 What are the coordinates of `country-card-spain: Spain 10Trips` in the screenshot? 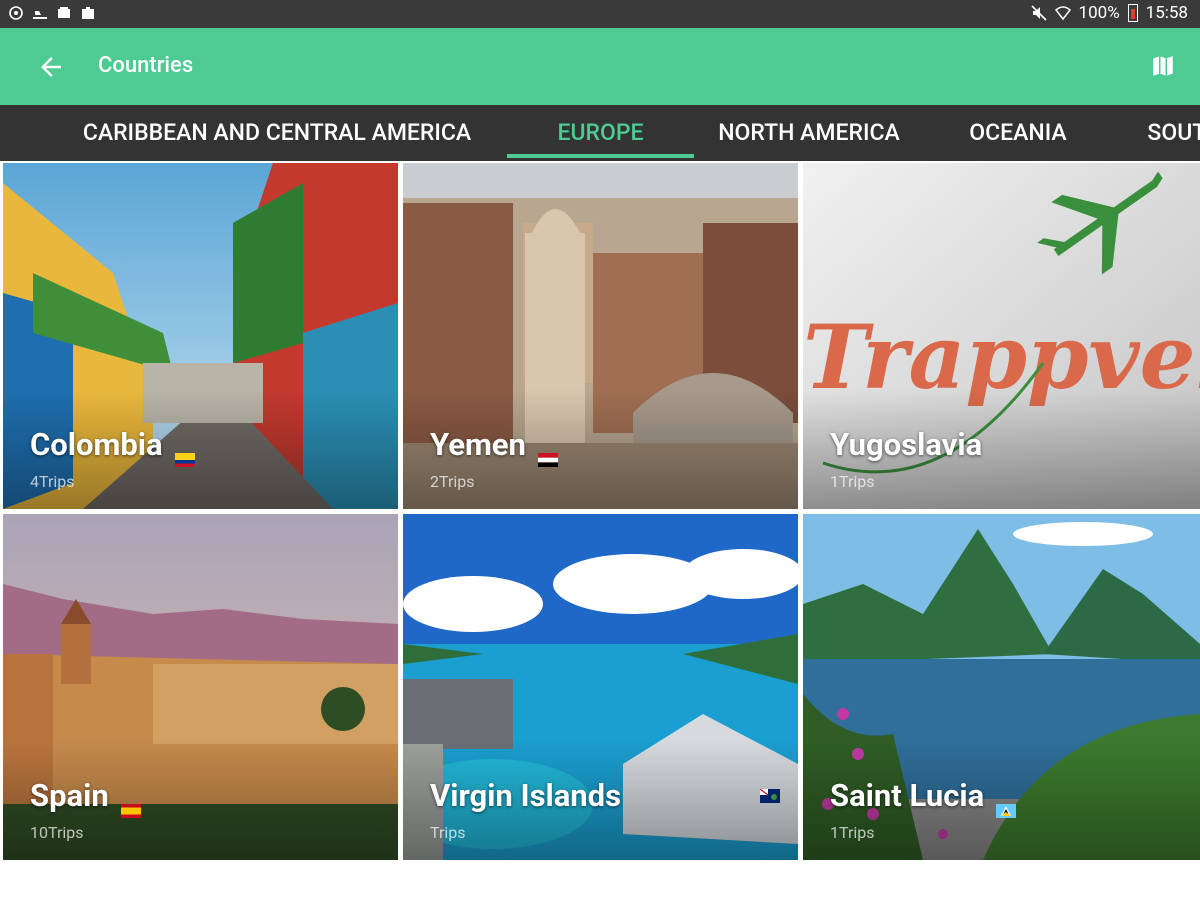 It's located at (200, 687).